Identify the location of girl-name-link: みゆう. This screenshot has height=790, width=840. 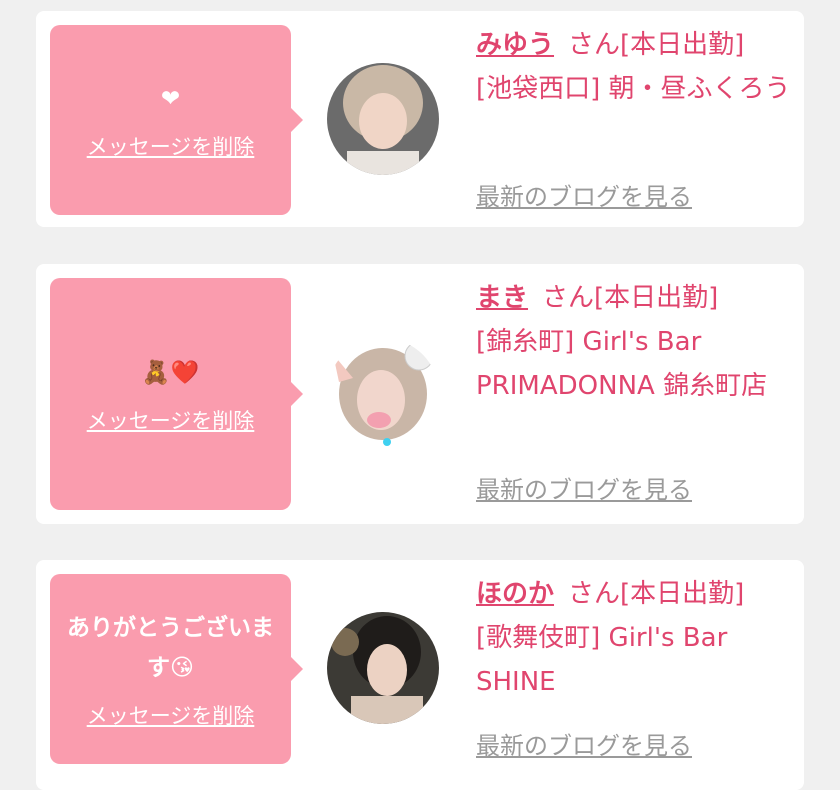
(515, 45).